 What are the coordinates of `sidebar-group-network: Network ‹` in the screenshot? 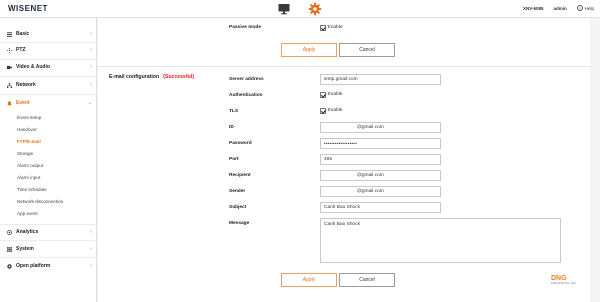 It's located at (48, 85).